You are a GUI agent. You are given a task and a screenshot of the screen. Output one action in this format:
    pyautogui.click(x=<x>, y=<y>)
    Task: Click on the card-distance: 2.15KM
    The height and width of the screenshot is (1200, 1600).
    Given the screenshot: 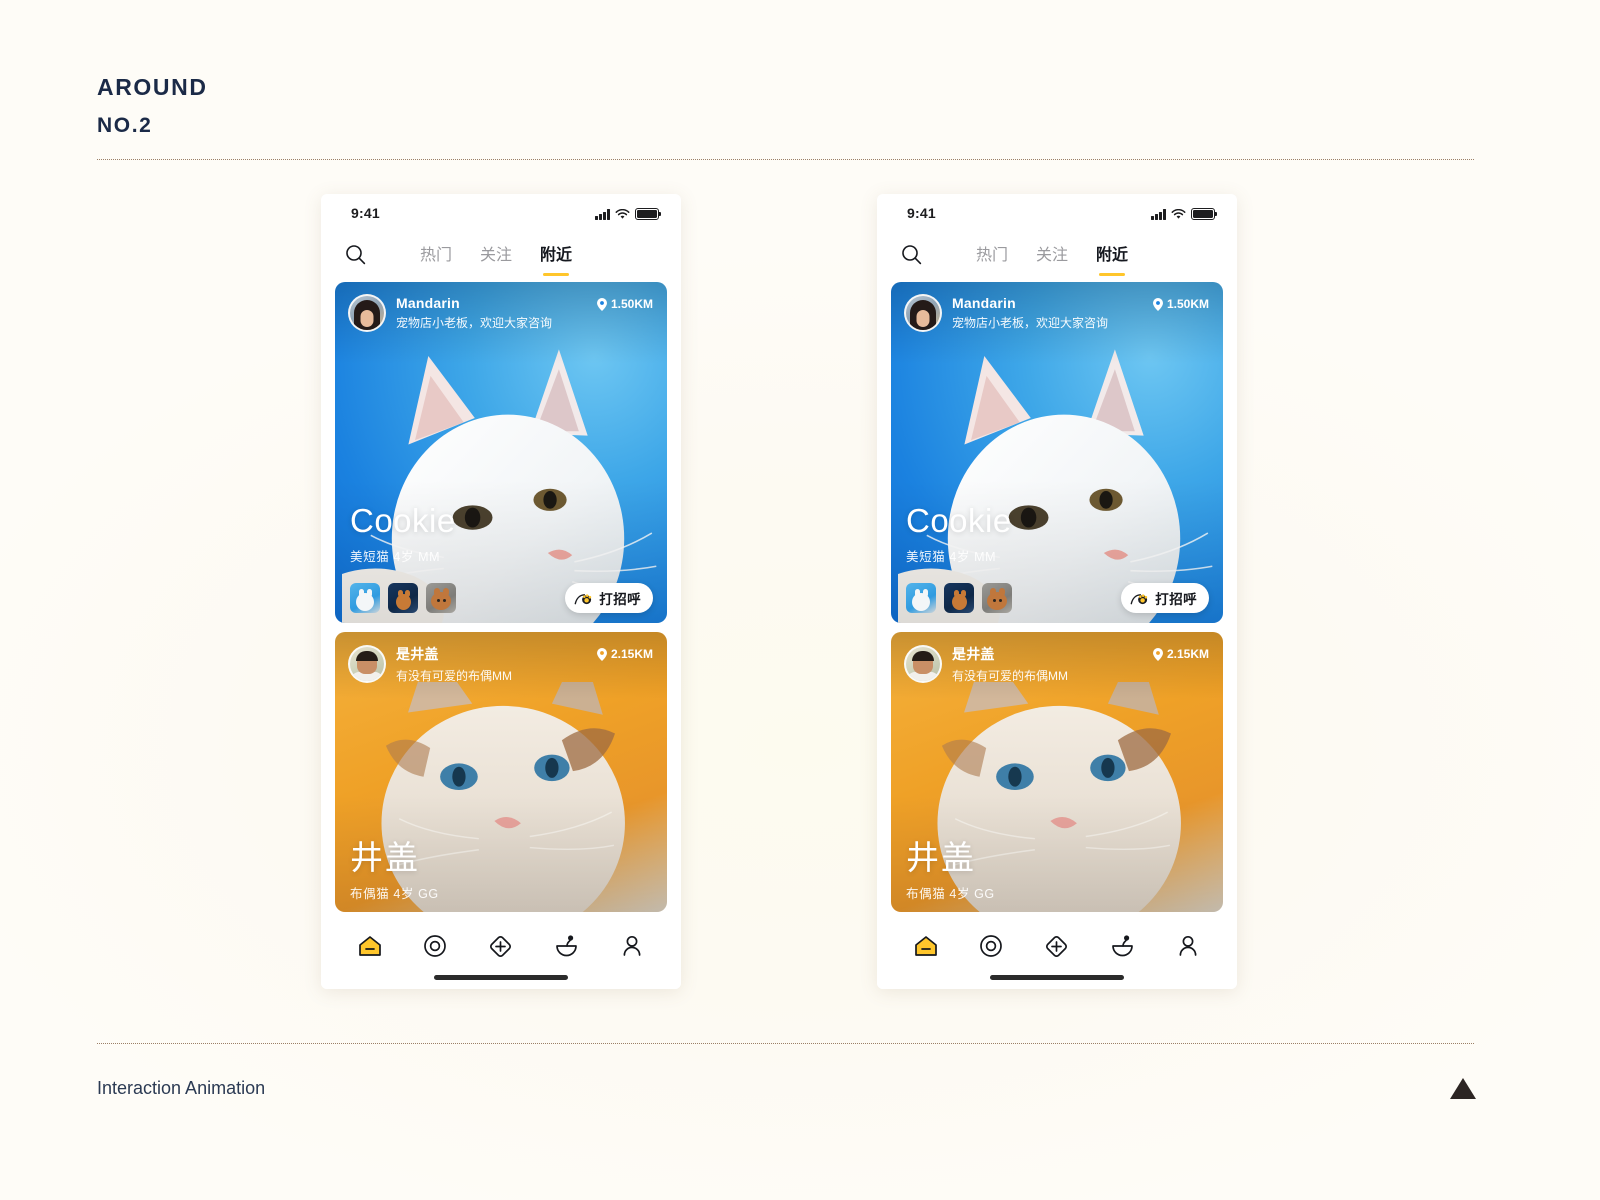 What is the action you would take?
    pyautogui.click(x=624, y=654)
    